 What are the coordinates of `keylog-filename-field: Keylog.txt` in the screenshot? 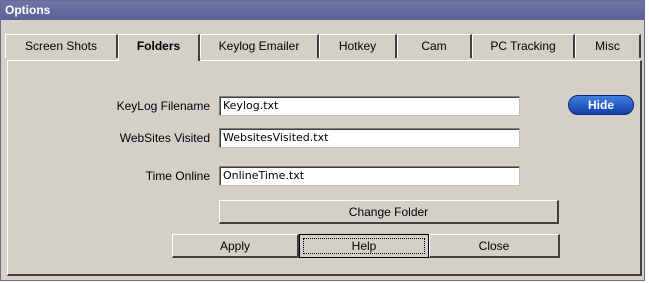 It's located at (369, 106).